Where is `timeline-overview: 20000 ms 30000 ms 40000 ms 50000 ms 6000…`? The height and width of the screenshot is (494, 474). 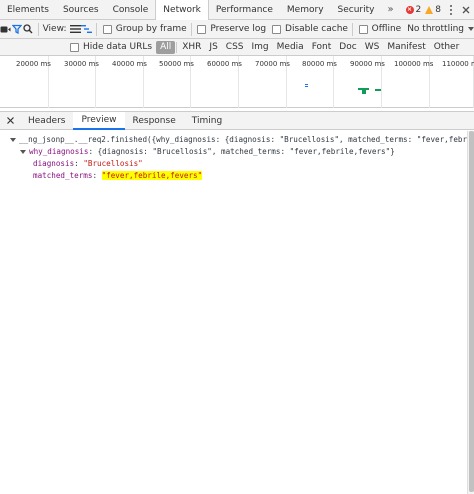 timeline-overview: 20000 ms 30000 ms 40000 ms 50000 ms 6000… is located at coordinates (237, 82).